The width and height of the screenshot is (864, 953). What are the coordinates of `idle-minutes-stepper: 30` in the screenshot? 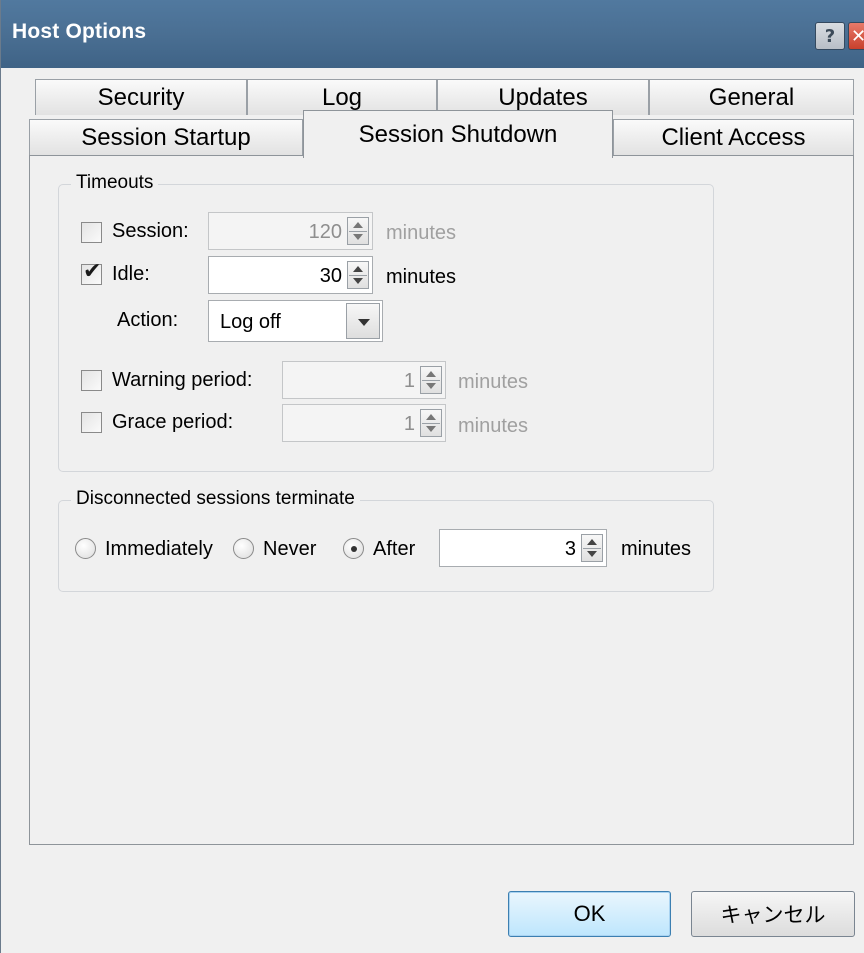 It's located at (290, 275).